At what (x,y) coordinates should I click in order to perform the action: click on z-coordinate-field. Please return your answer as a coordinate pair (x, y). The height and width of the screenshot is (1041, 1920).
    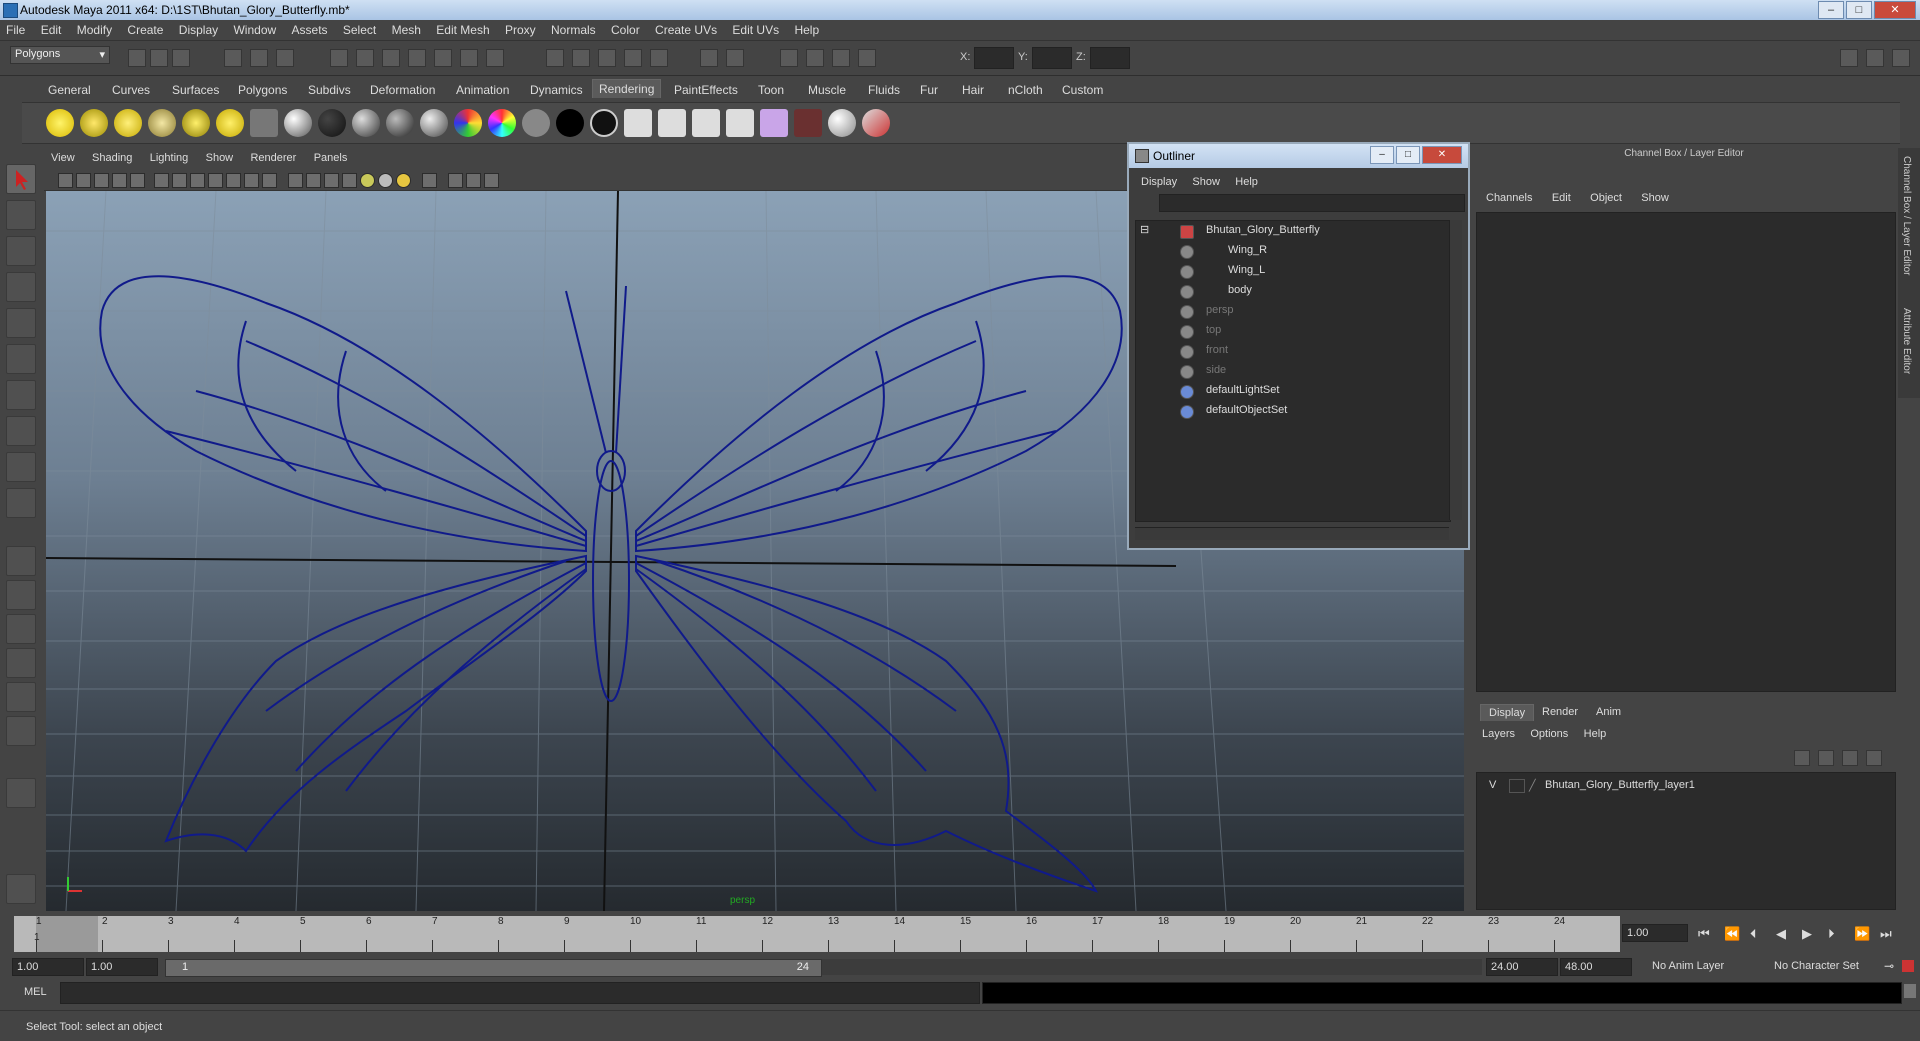
    Looking at the image, I should click on (1110, 58).